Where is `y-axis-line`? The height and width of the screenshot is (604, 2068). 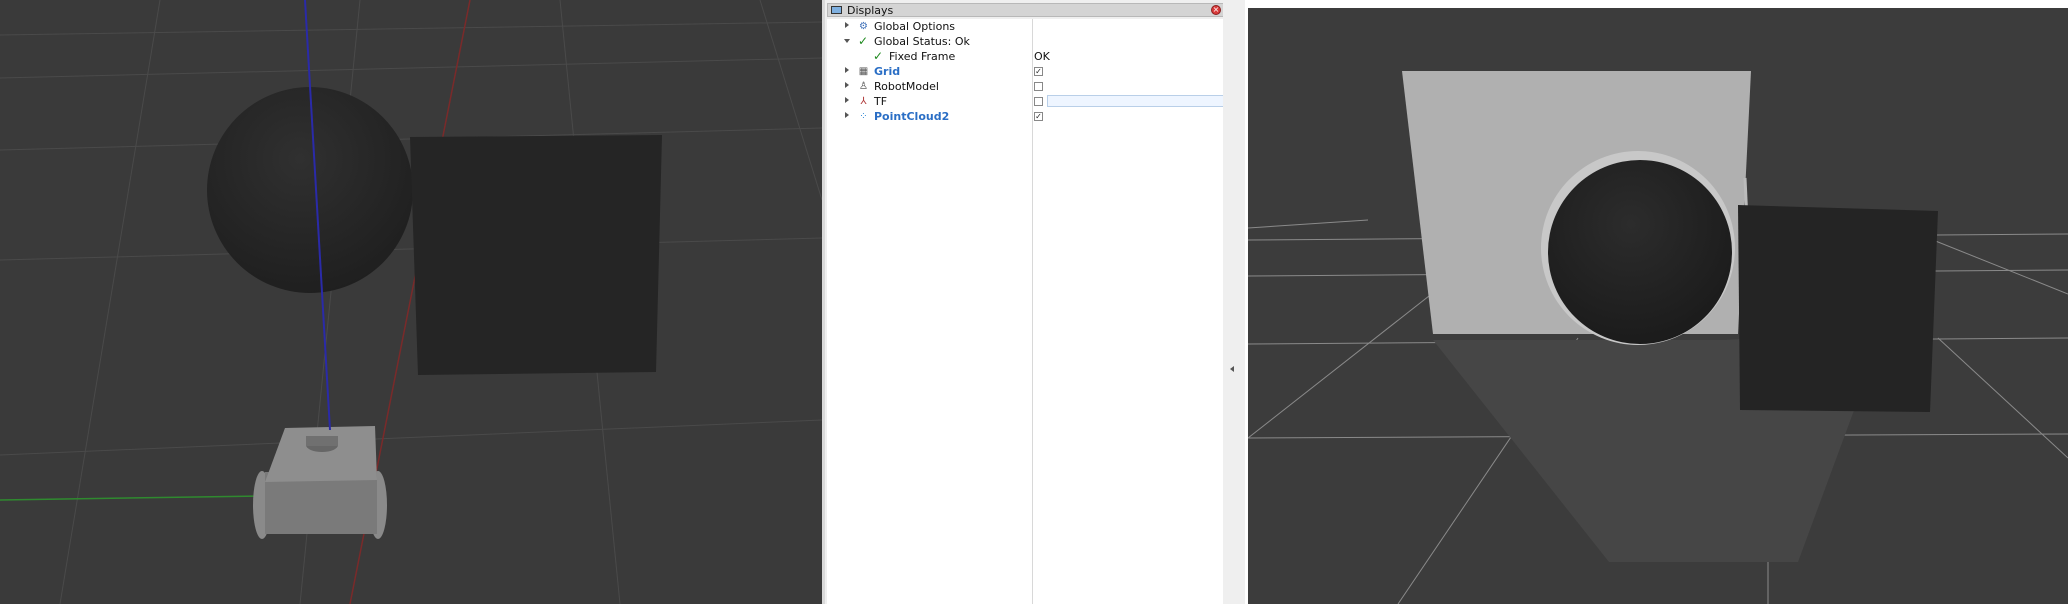 y-axis-line is located at coordinates (130, 498).